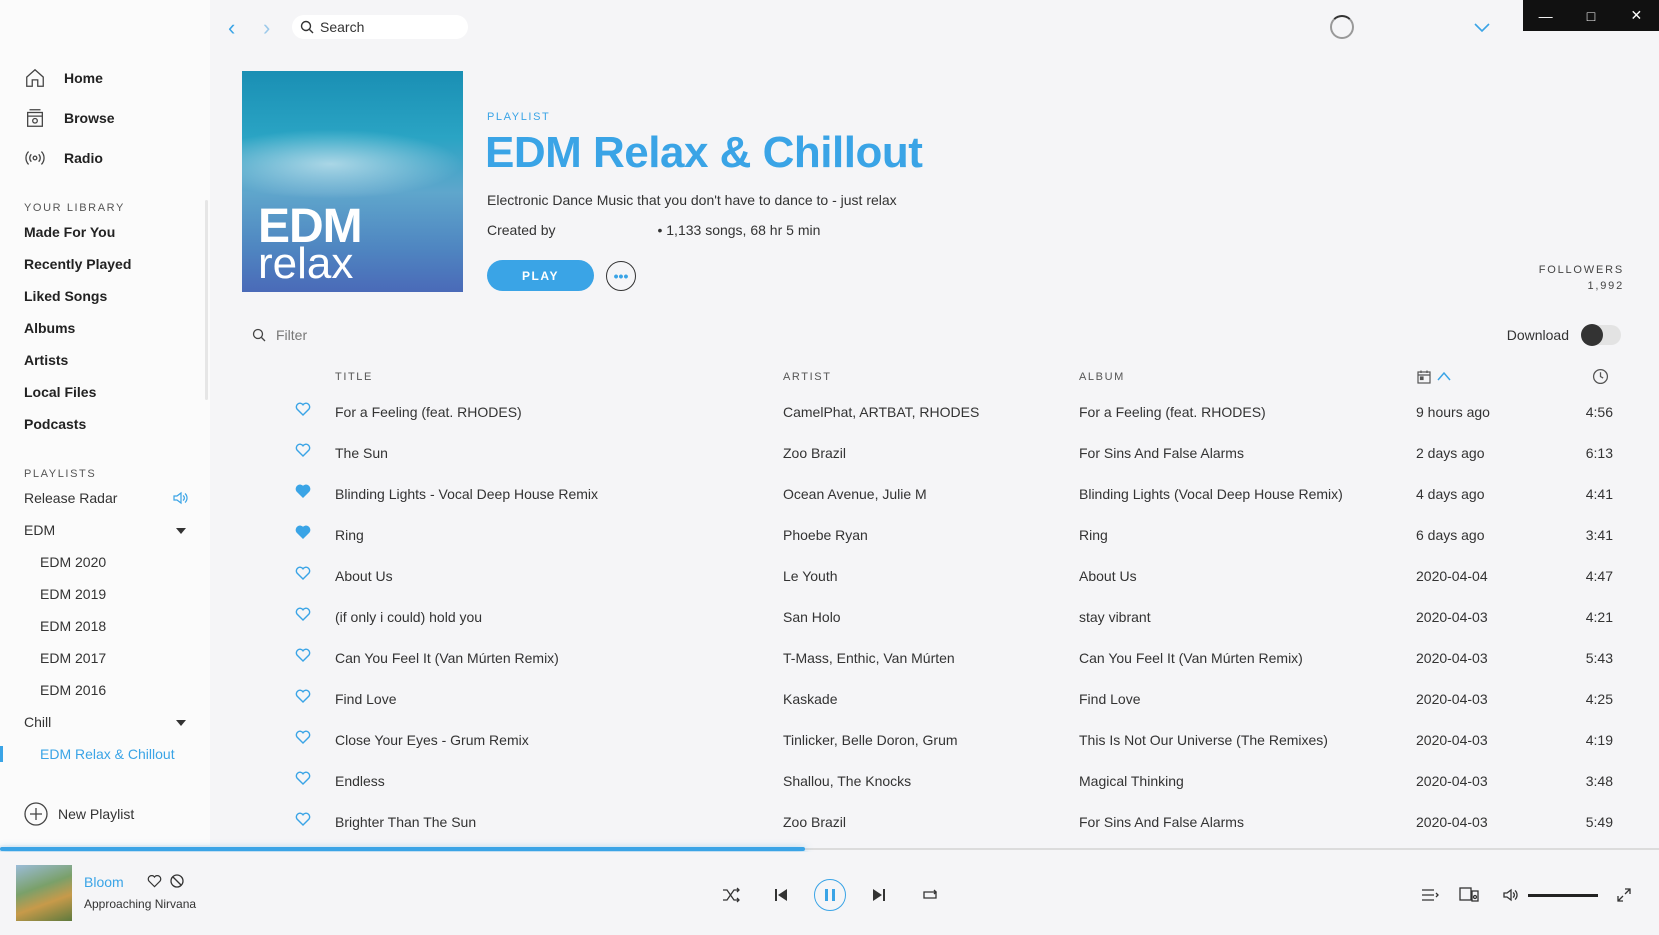  What do you see at coordinates (847, 781) in the screenshot?
I see `track-artist: Shallou, The Knocks` at bounding box center [847, 781].